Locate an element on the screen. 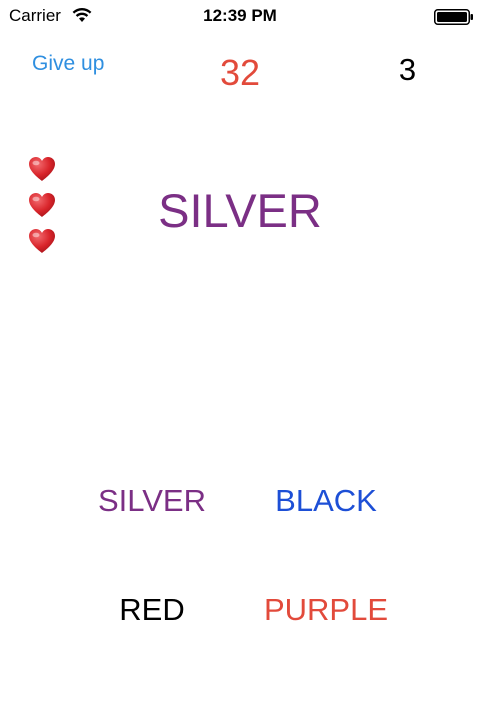 Image resolution: width=480 pixels, height=721 pixels. answer-button-black: BLACK is located at coordinates (326, 501).